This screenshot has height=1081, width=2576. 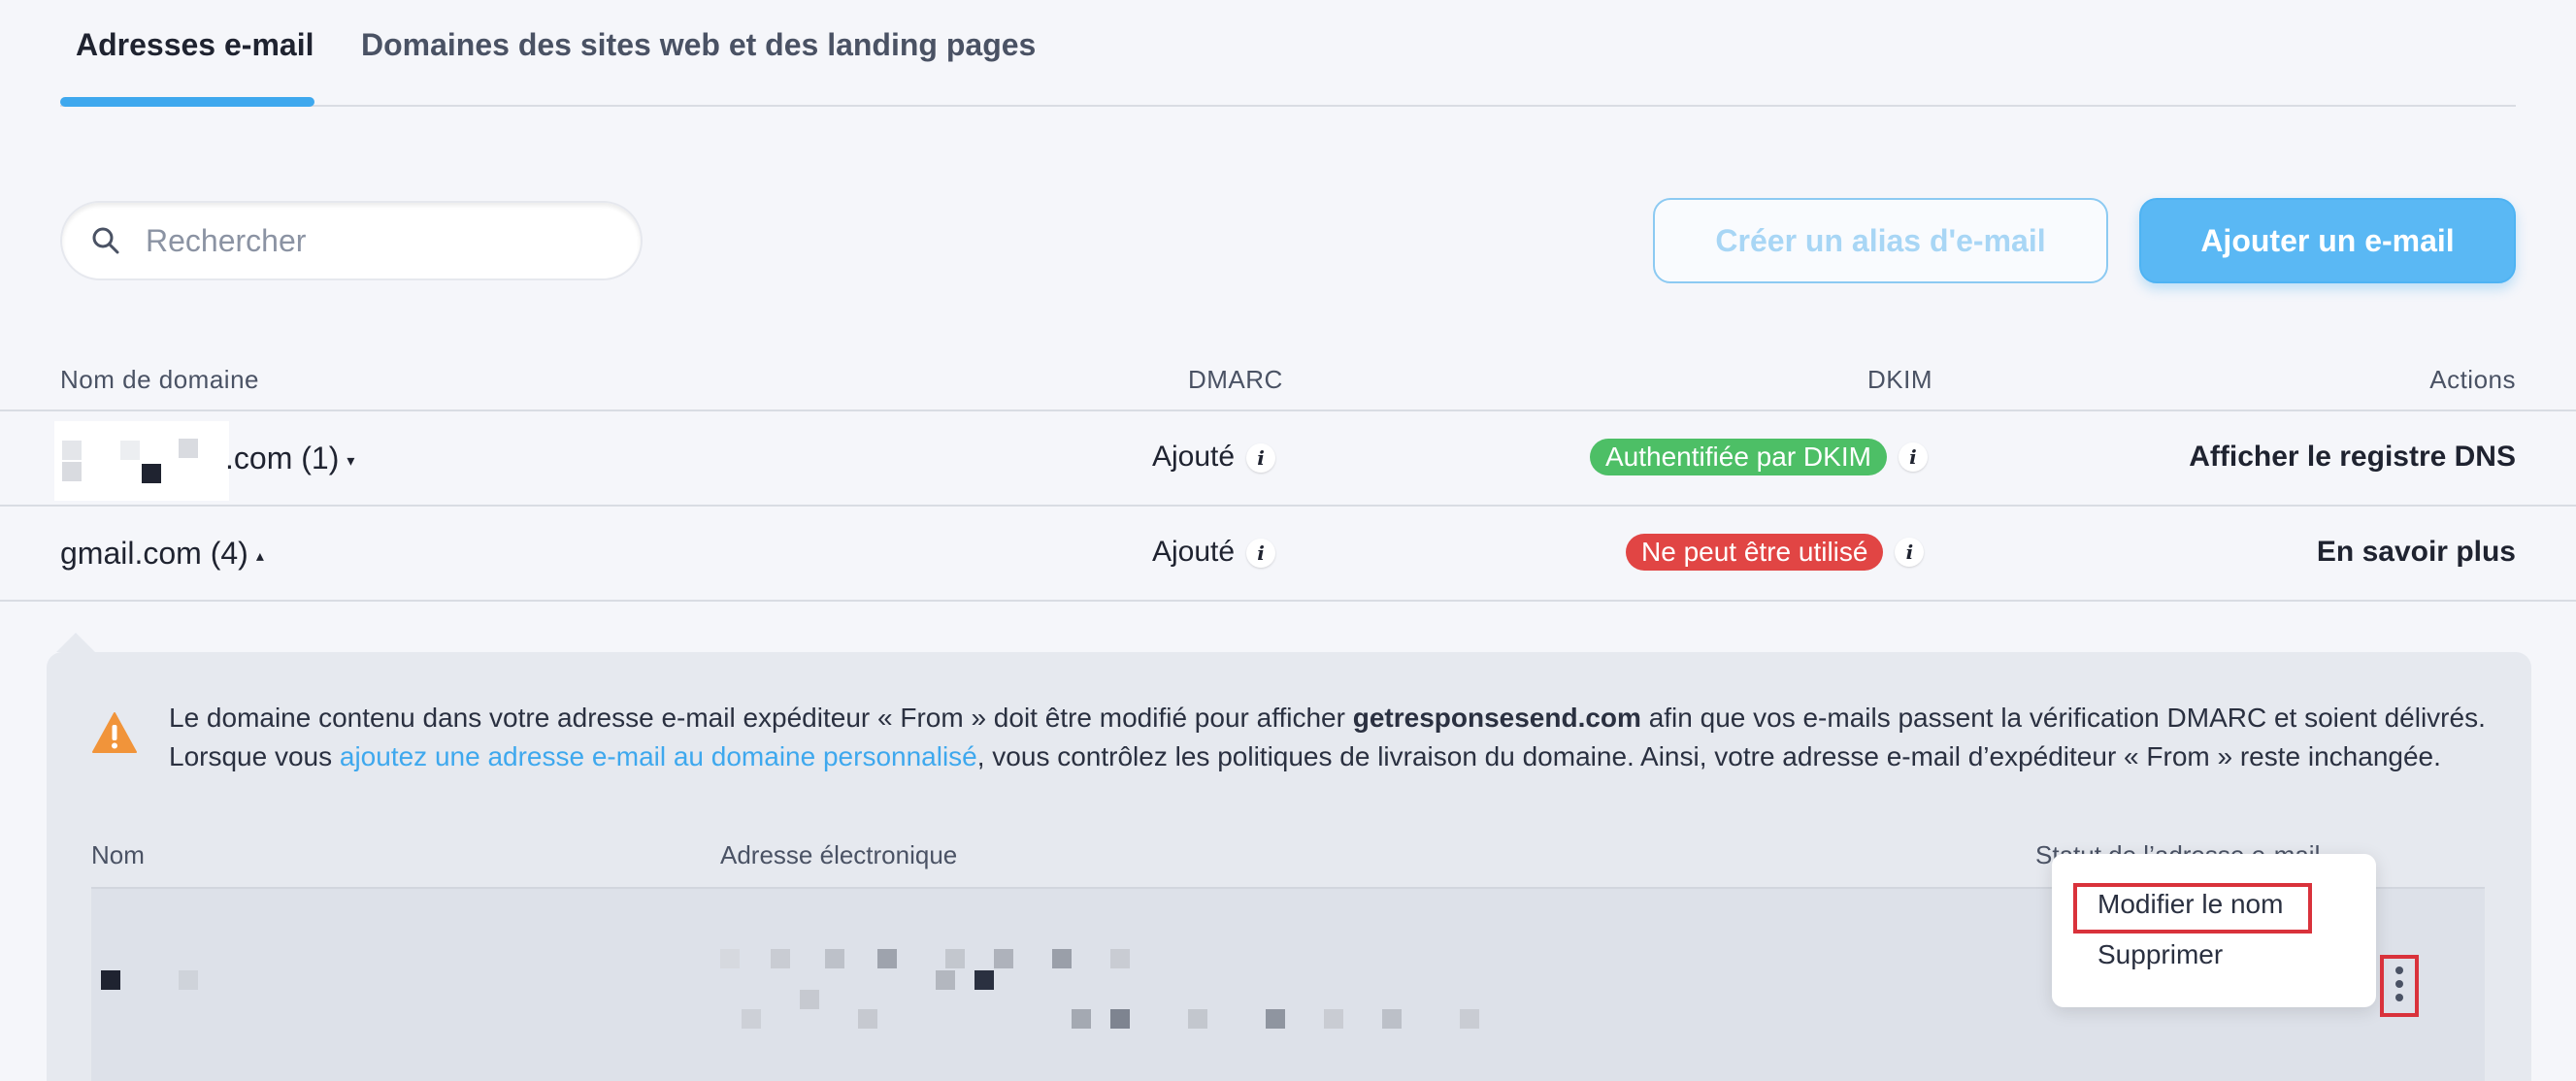 I want to click on status-badge: Ne peut être utilisé, so click(x=1755, y=552).